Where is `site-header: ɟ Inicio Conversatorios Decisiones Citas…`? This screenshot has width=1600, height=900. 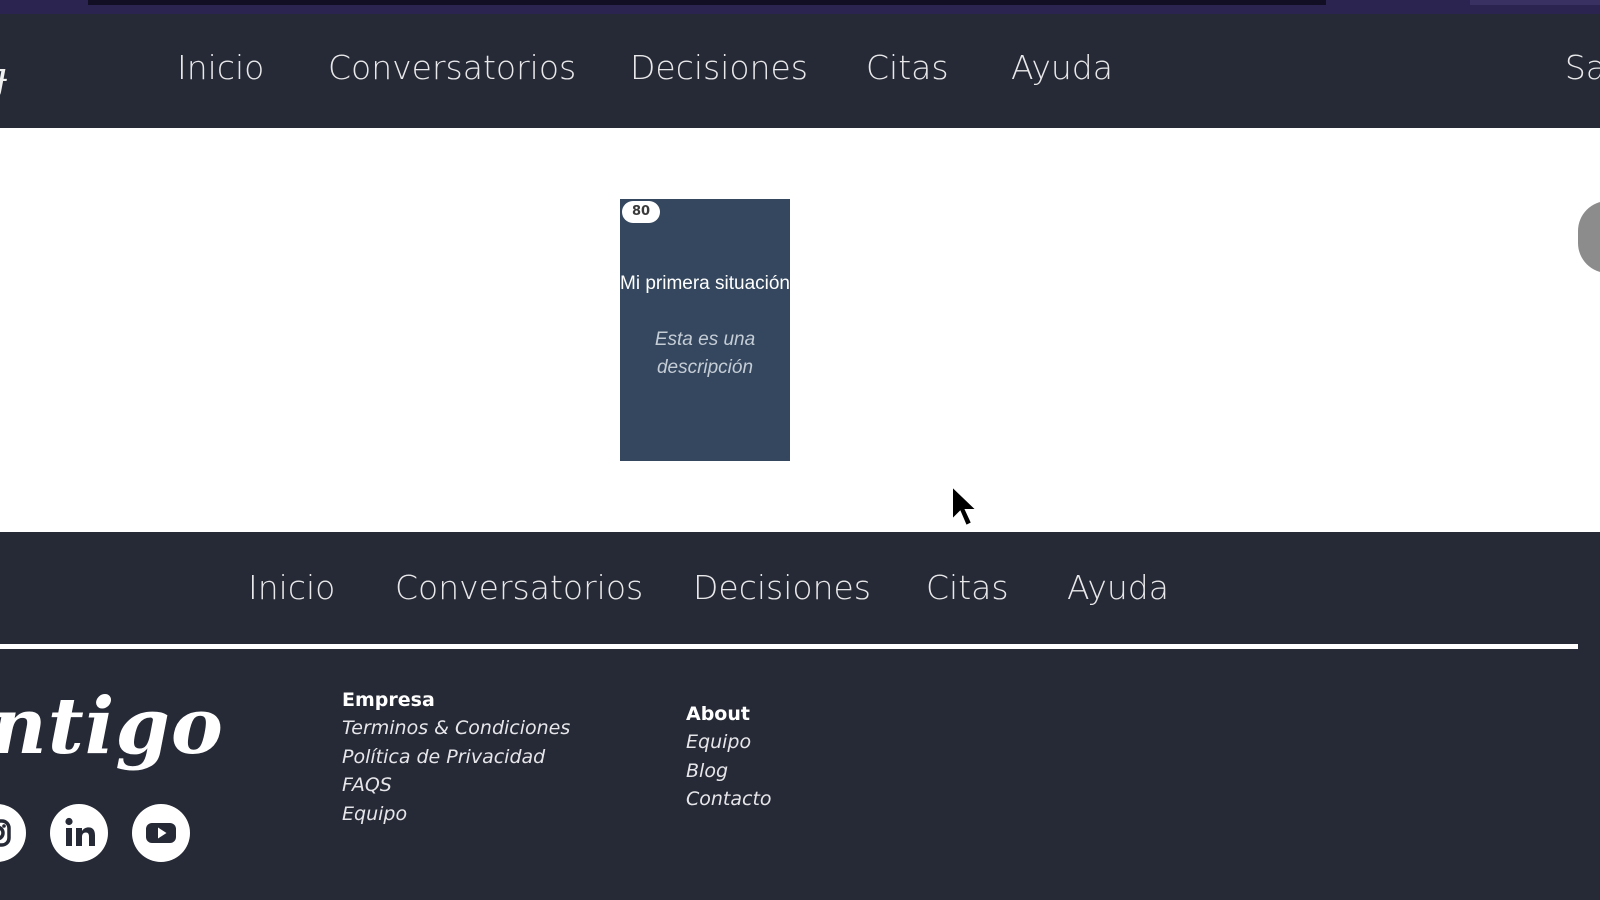 site-header: ɟ Inicio Conversatorios Decisiones Citas… is located at coordinates (800, 71).